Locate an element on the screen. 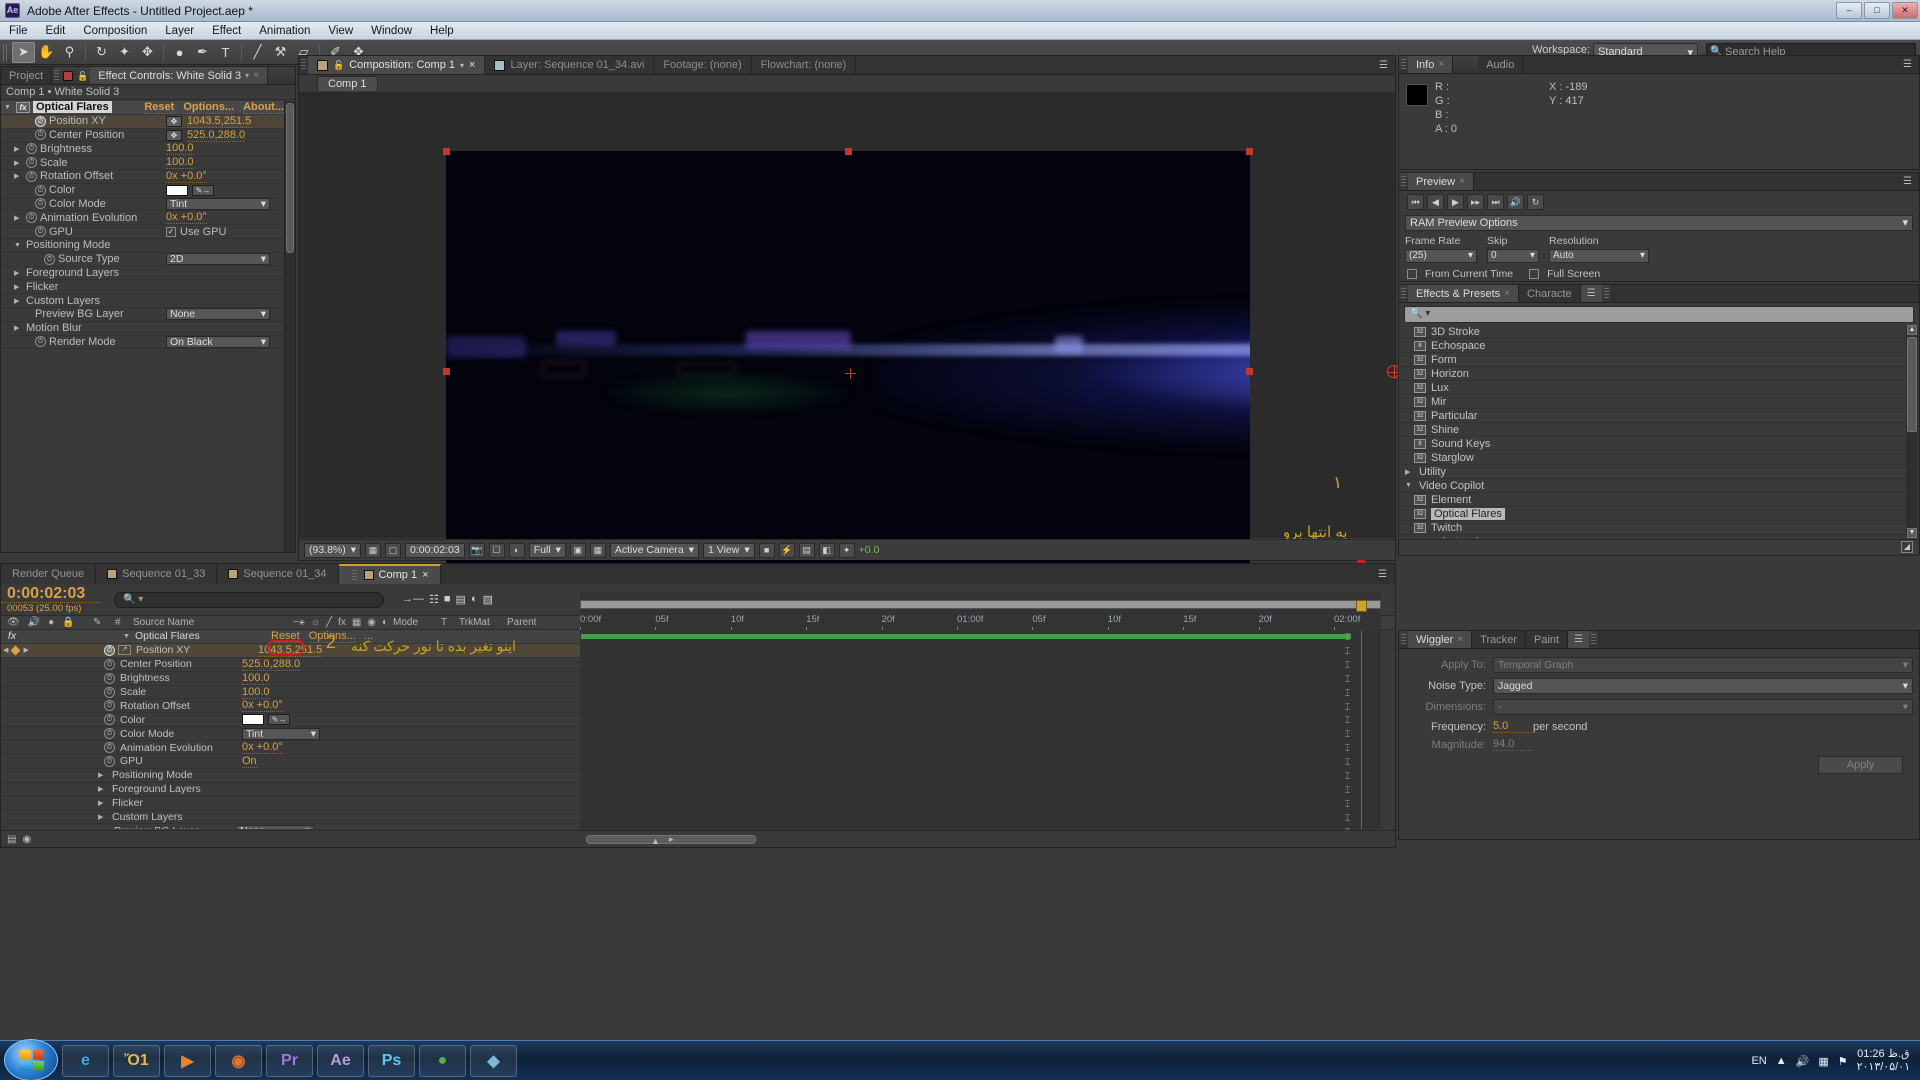 This screenshot has width=1920, height=1080. taskbar-item-internet-explorer: e is located at coordinates (85, 1061).